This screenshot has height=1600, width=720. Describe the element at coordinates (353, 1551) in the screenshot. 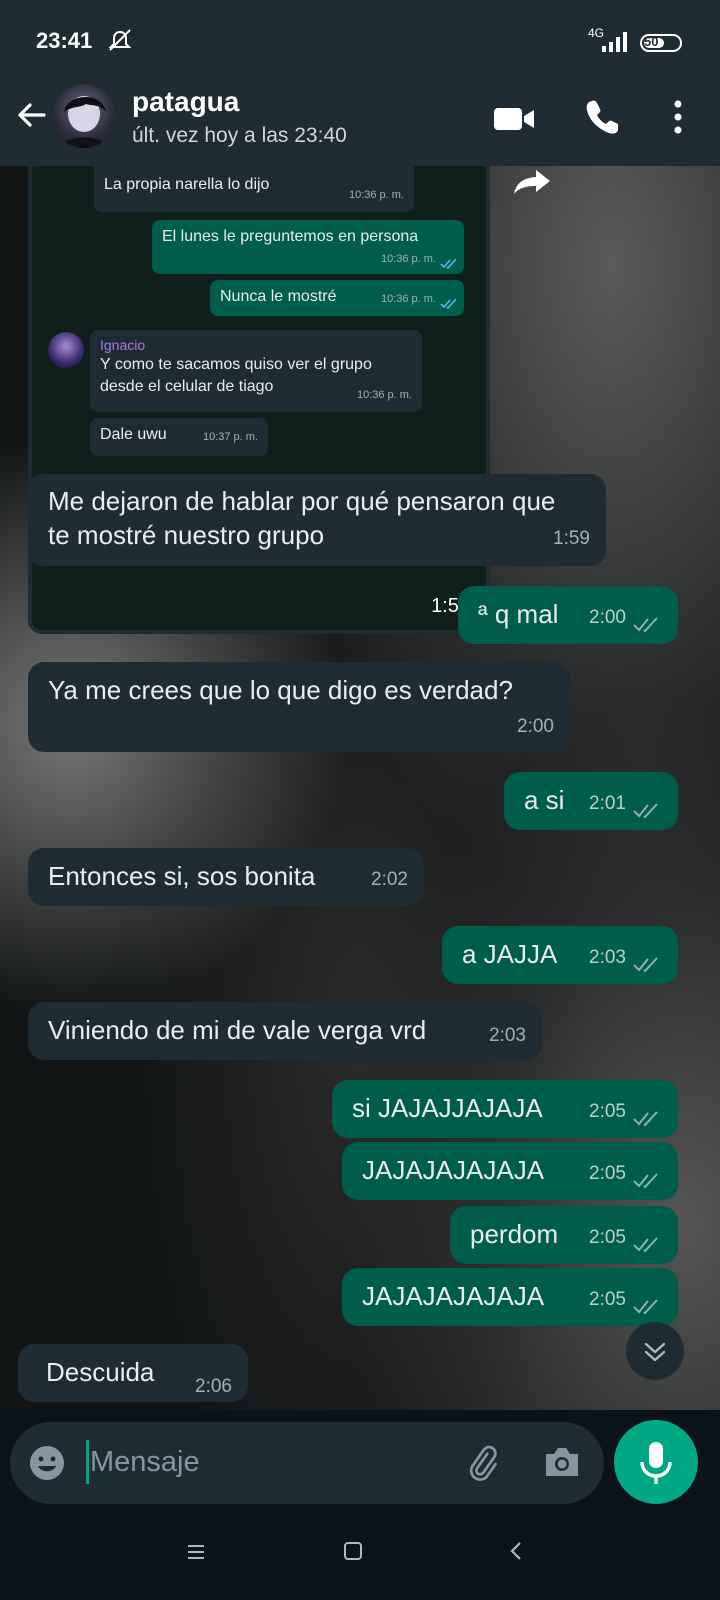

I see `home-nav-icon` at that location.